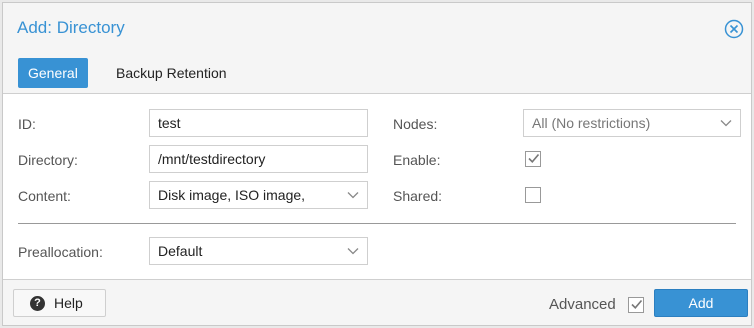  What do you see at coordinates (533, 195) in the screenshot?
I see `shared-checkbox` at bounding box center [533, 195].